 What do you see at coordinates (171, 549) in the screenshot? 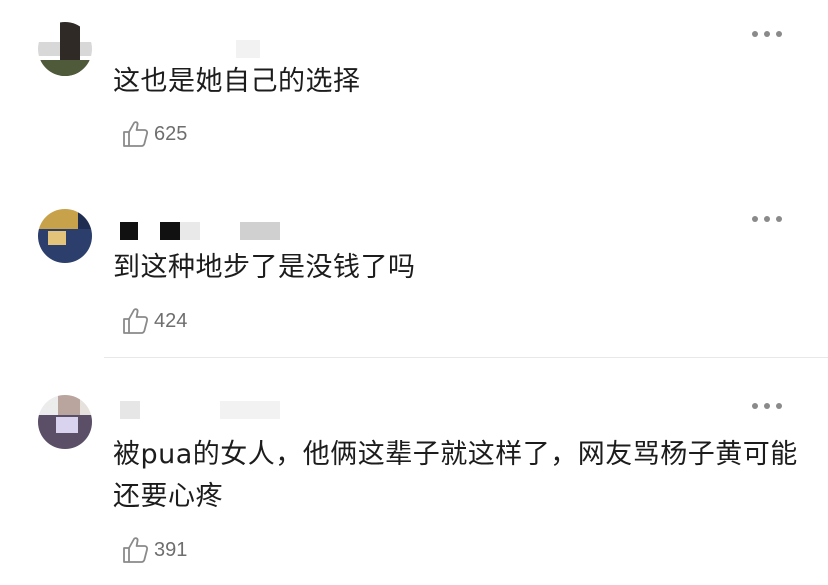
I see `like-count: 391` at bounding box center [171, 549].